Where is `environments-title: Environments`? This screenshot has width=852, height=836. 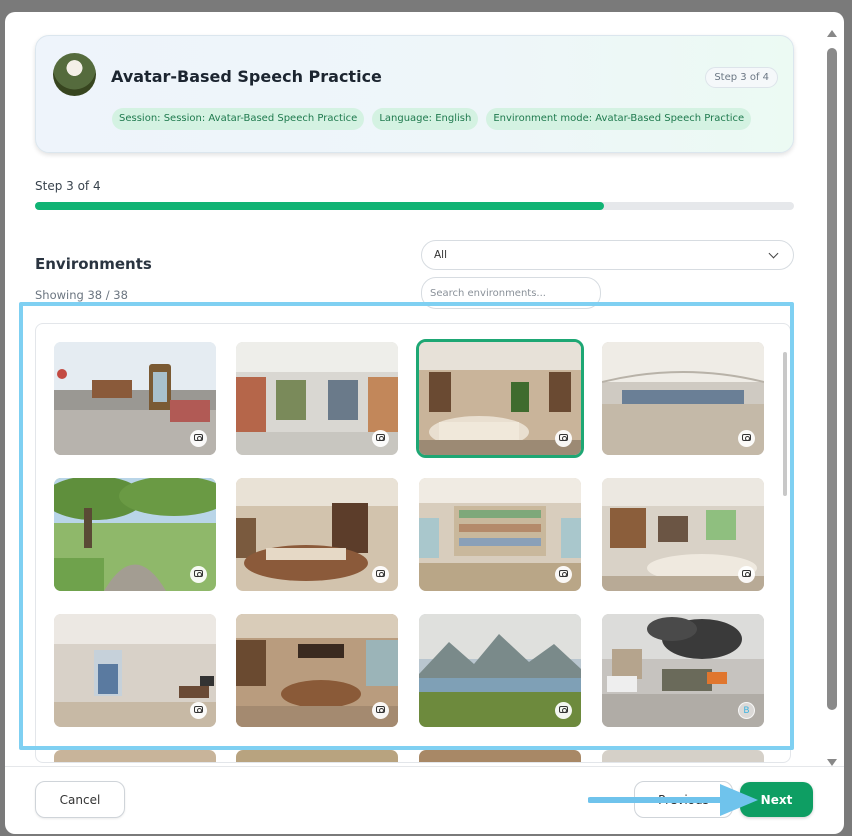 environments-title: Environments is located at coordinates (93, 264).